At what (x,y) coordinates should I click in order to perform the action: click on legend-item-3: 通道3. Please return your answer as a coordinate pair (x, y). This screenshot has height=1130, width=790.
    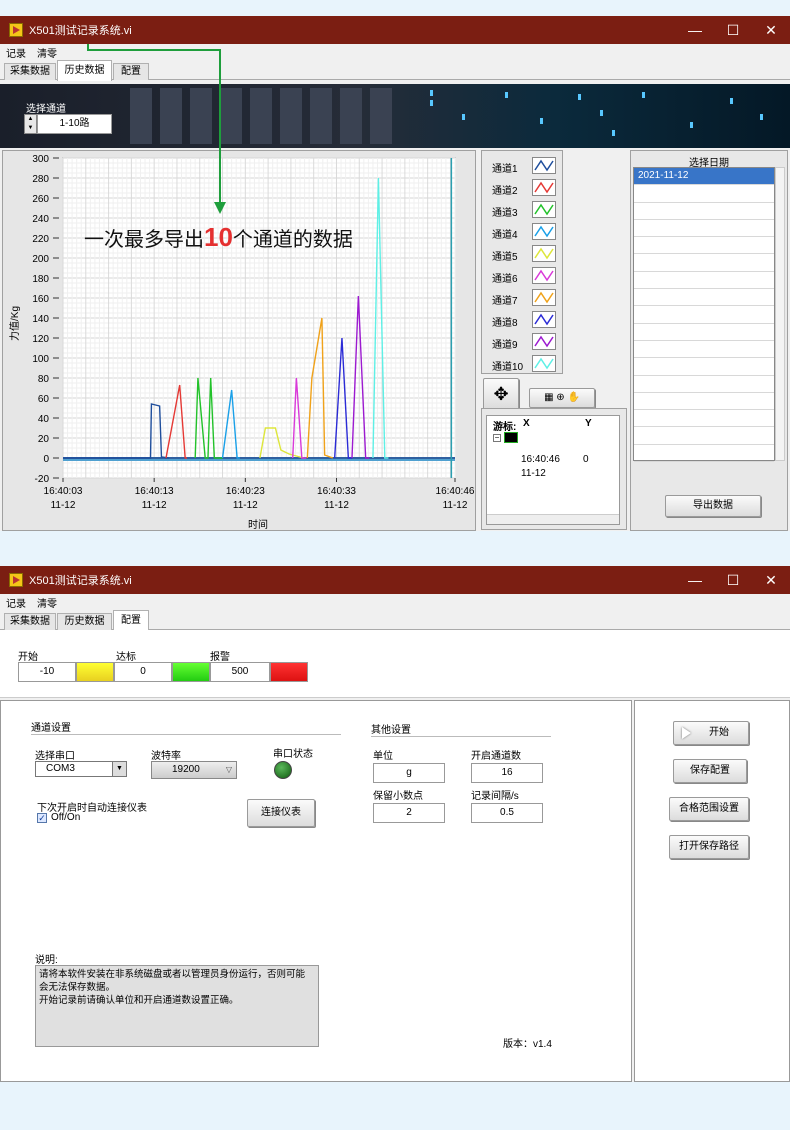
    Looking at the image, I should click on (525, 210).